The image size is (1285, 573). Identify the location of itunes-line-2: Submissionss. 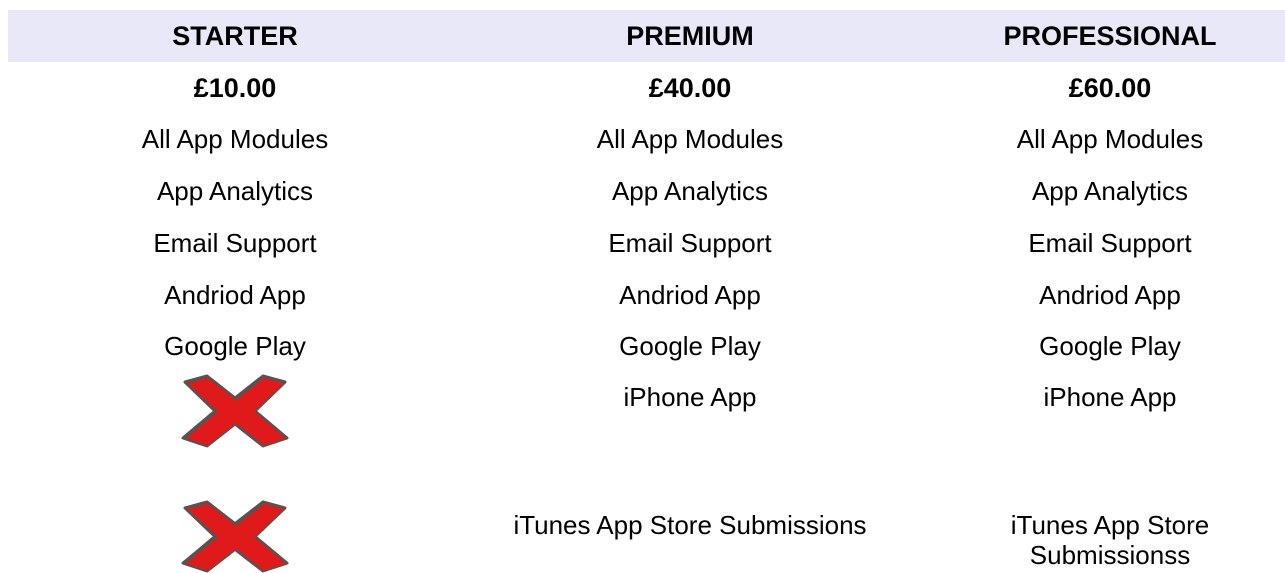
(1110, 555).